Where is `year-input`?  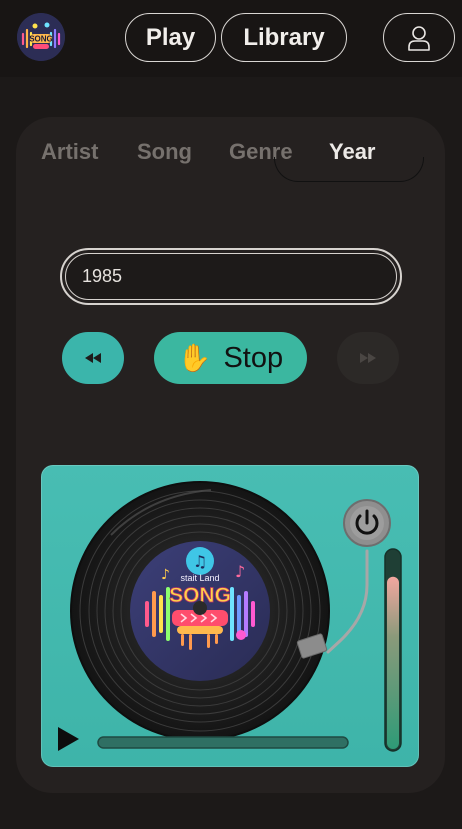 year-input is located at coordinates (231, 276).